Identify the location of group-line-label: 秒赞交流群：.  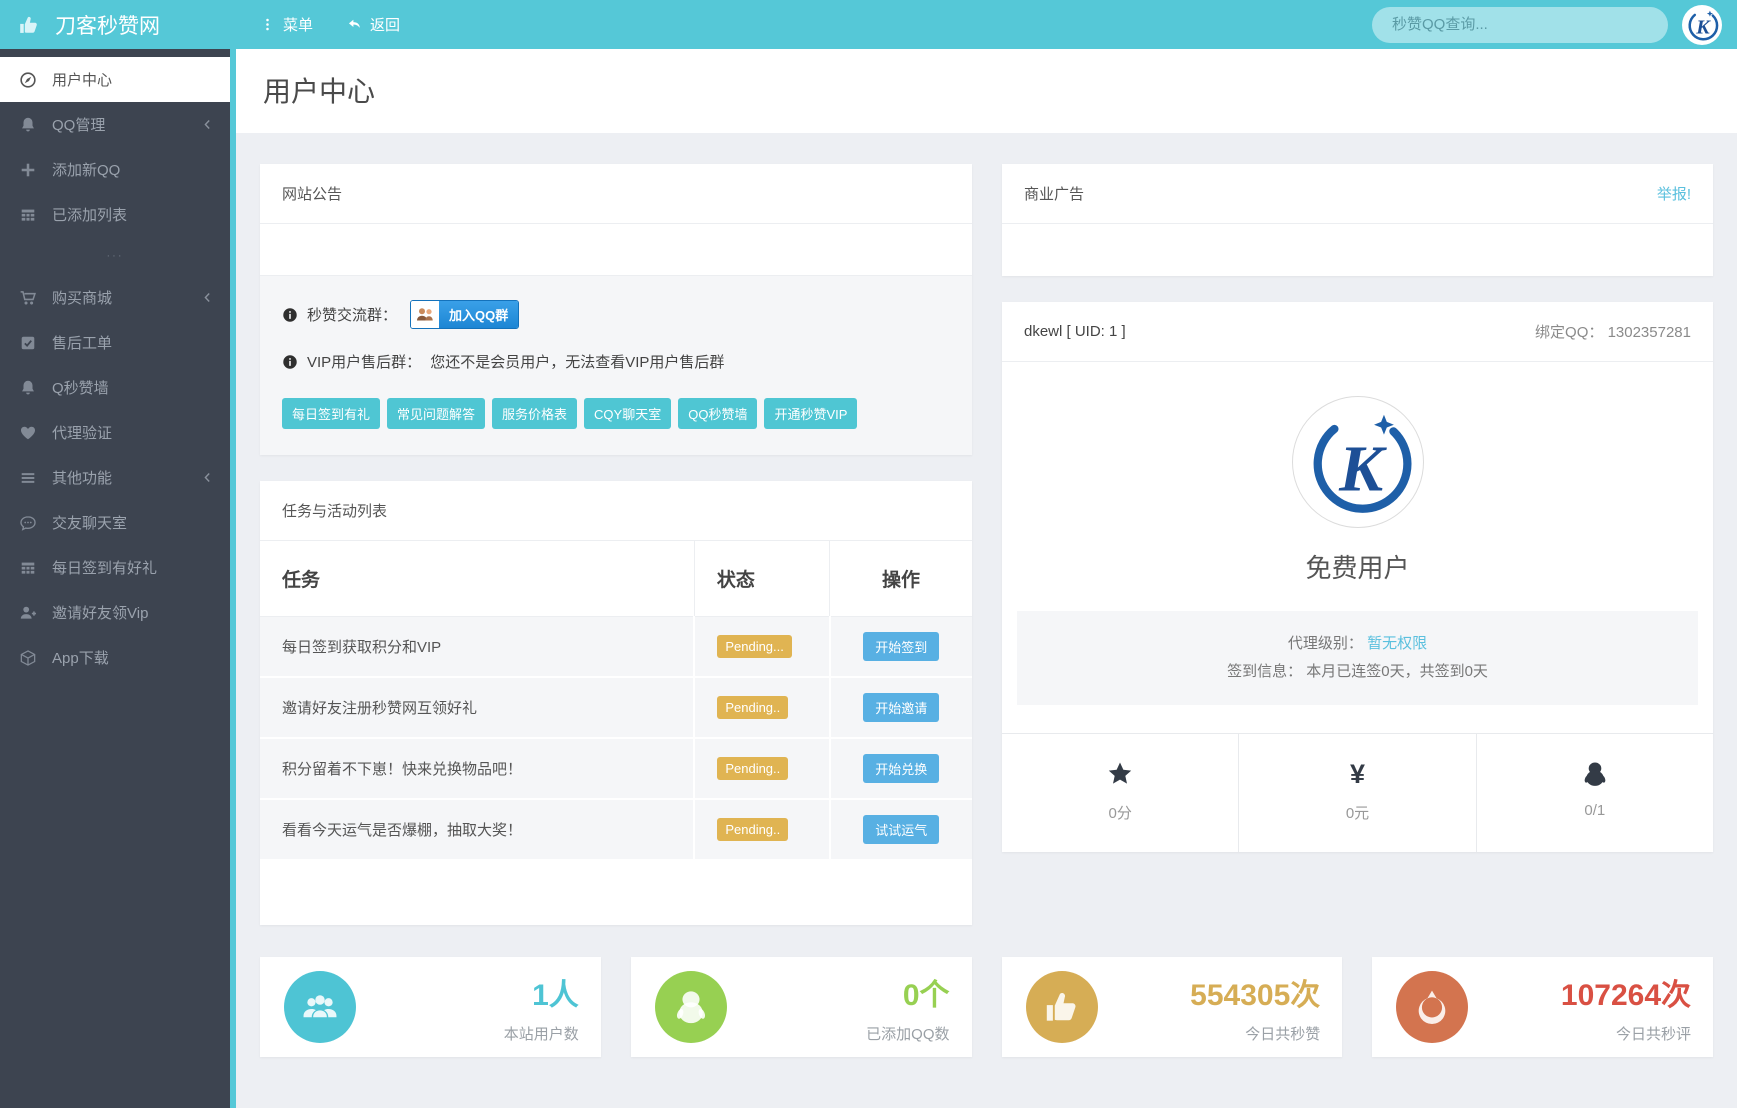
(352, 315).